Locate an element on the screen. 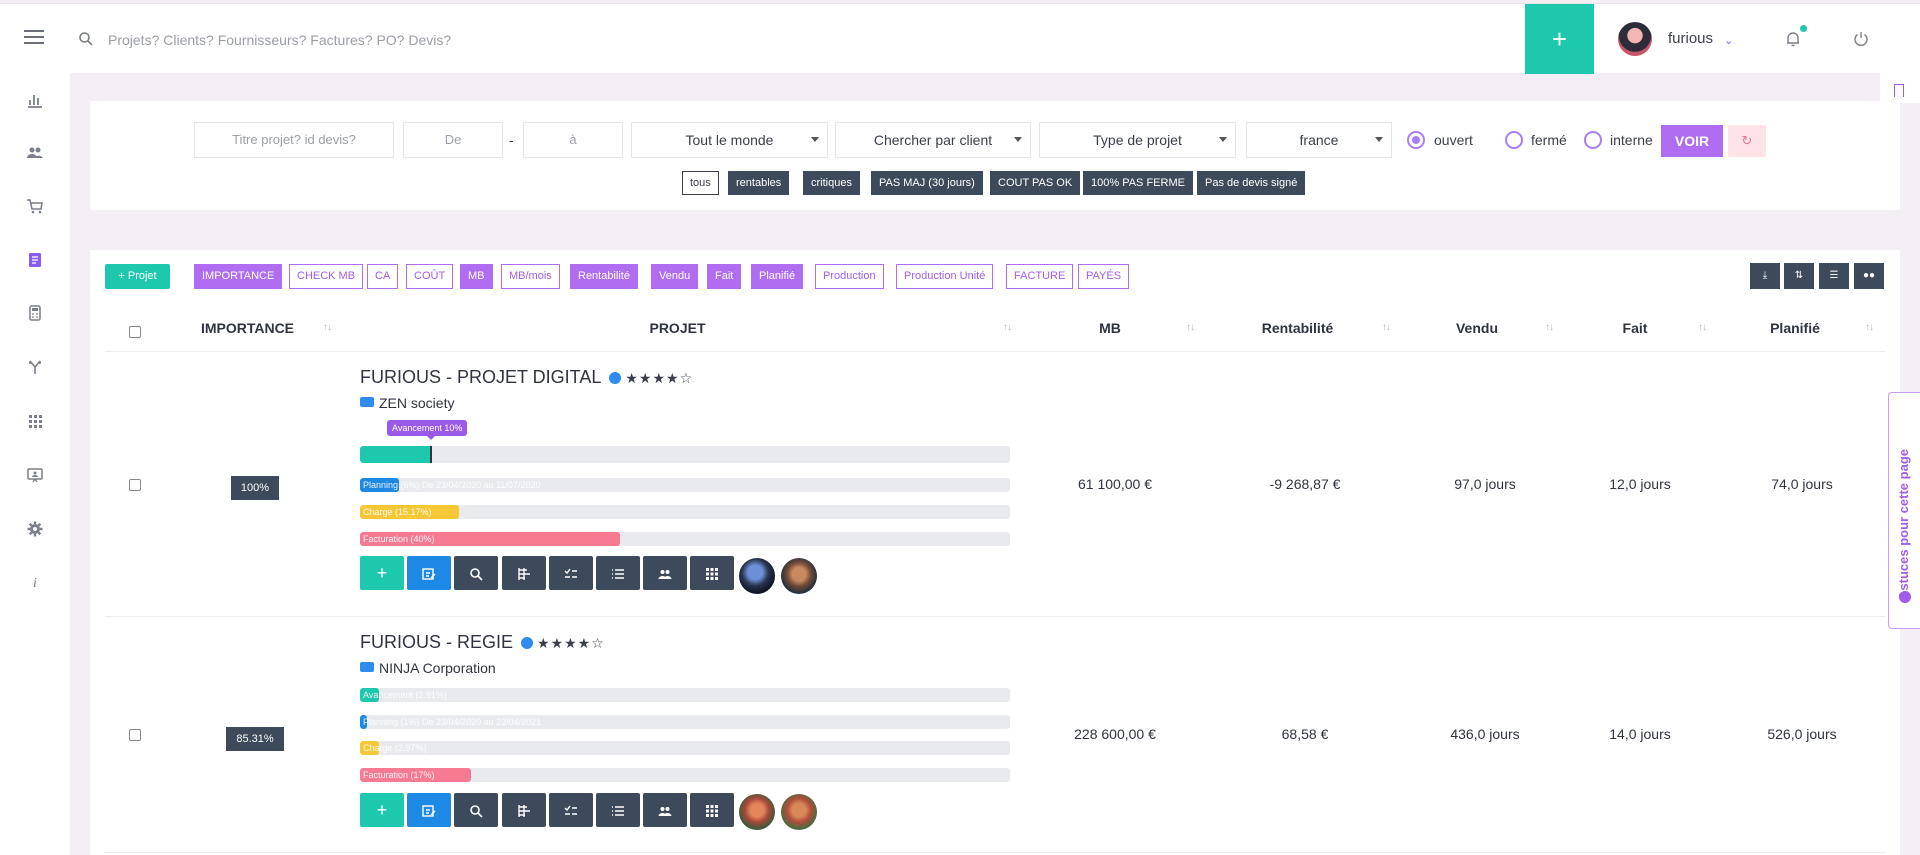 This screenshot has height=855, width=1920. chip-100-pas-ferme: 100% PAS FERME is located at coordinates (1138, 183).